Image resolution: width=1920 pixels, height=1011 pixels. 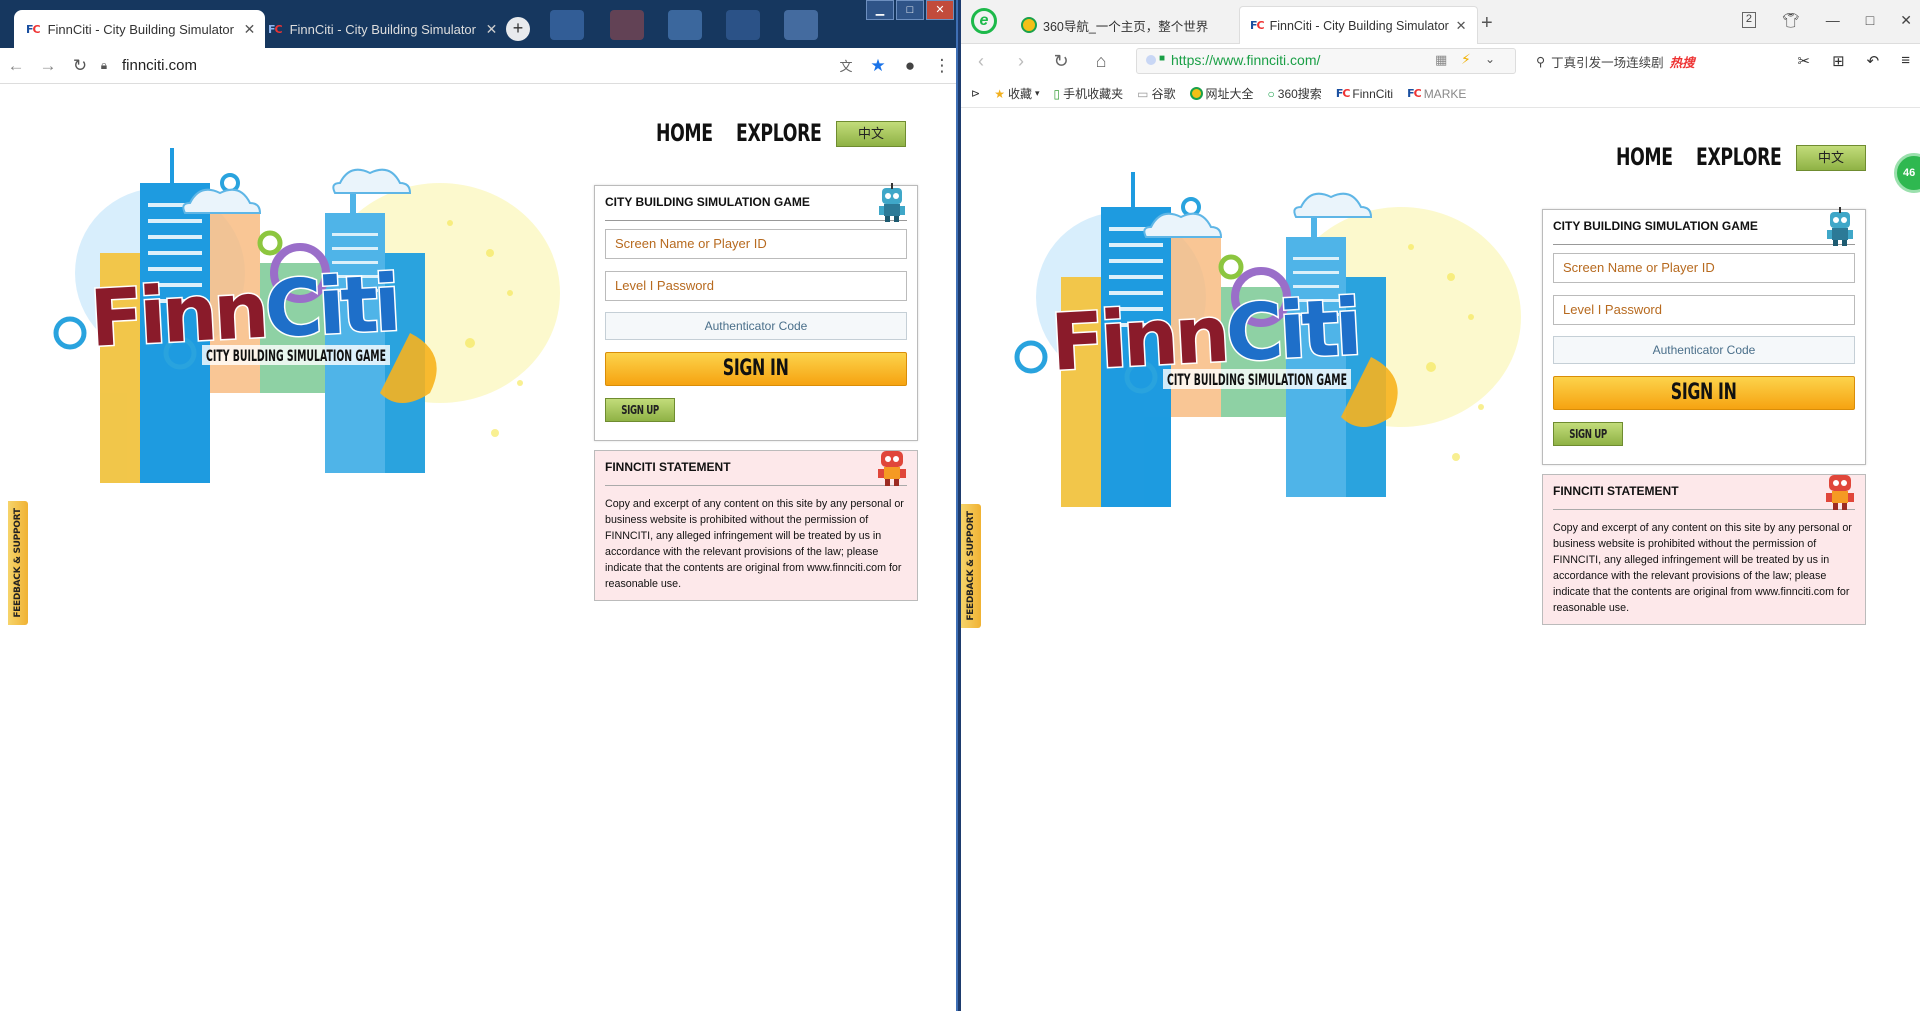 I want to click on sidebar-toggle-icon: ⊳, so click(x=975, y=93).